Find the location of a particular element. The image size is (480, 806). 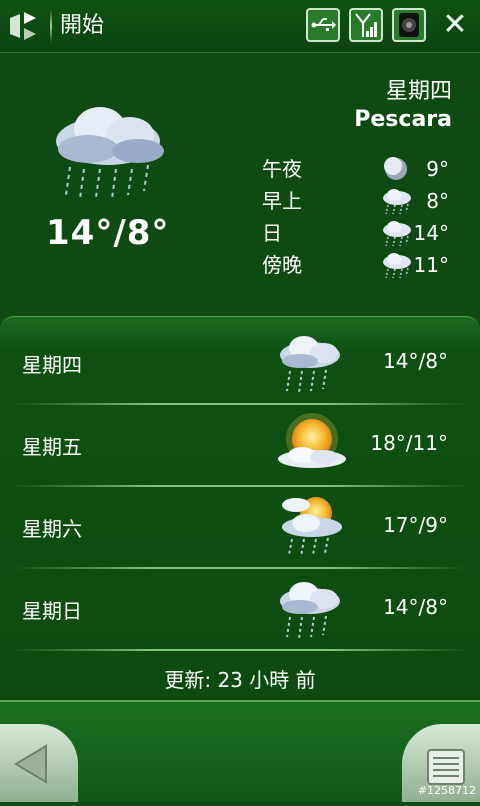

forecast-row: 星期日 14°/8° is located at coordinates (240, 608).